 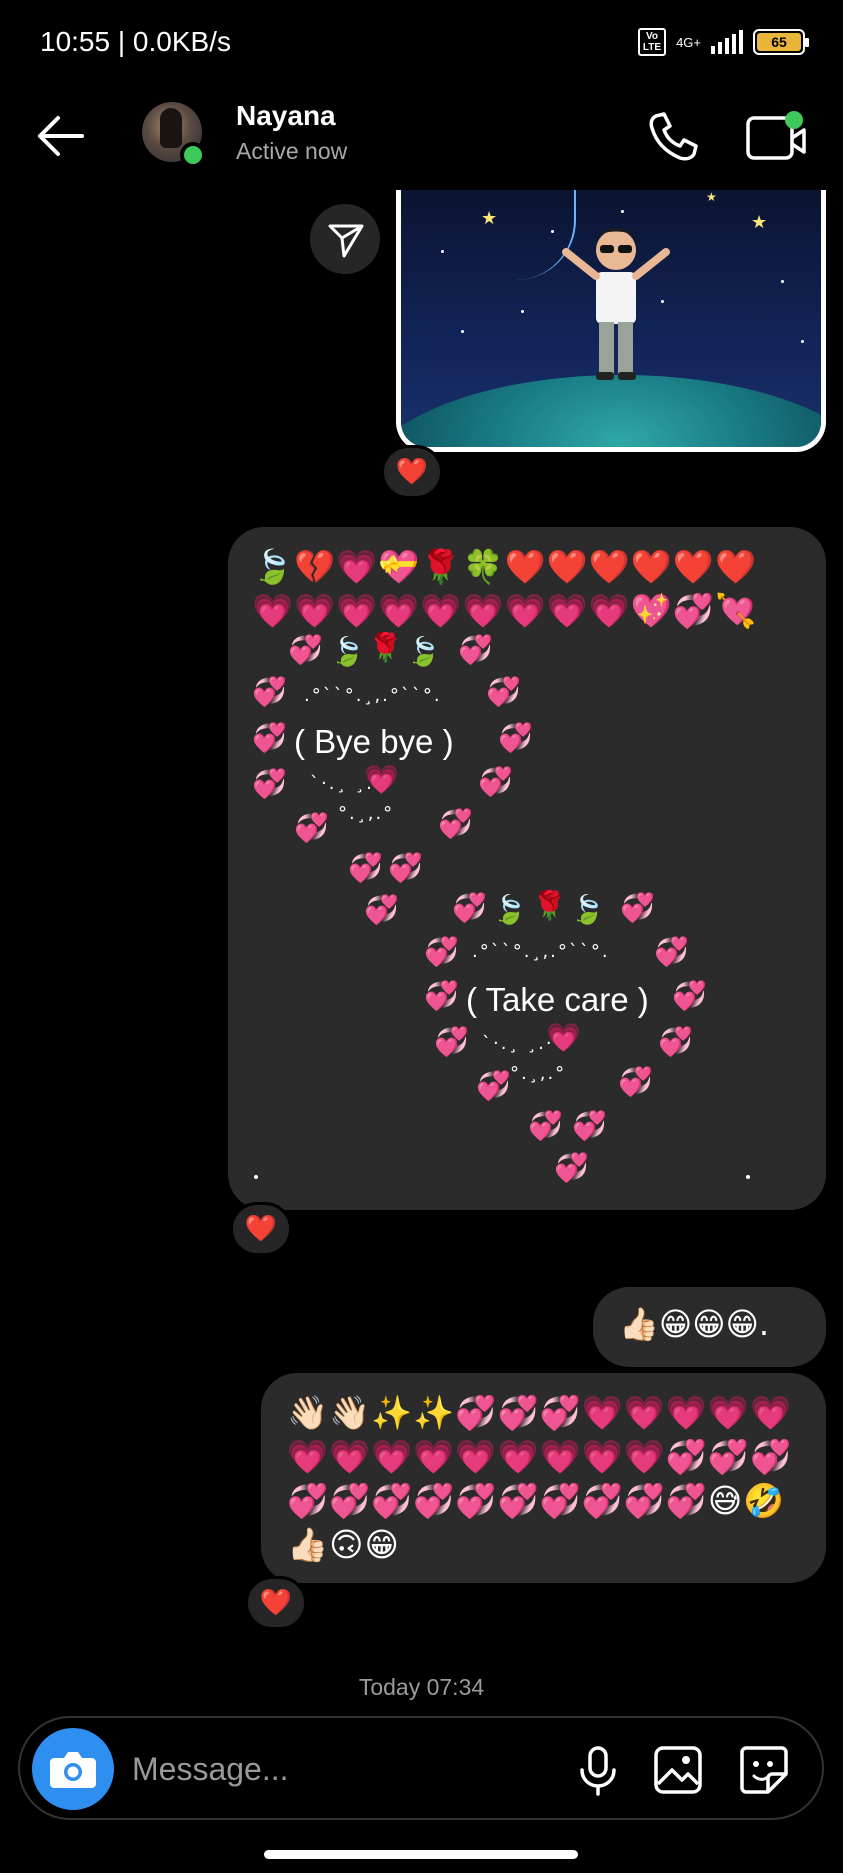 What do you see at coordinates (60, 136) in the screenshot?
I see `back-arrow-icon` at bounding box center [60, 136].